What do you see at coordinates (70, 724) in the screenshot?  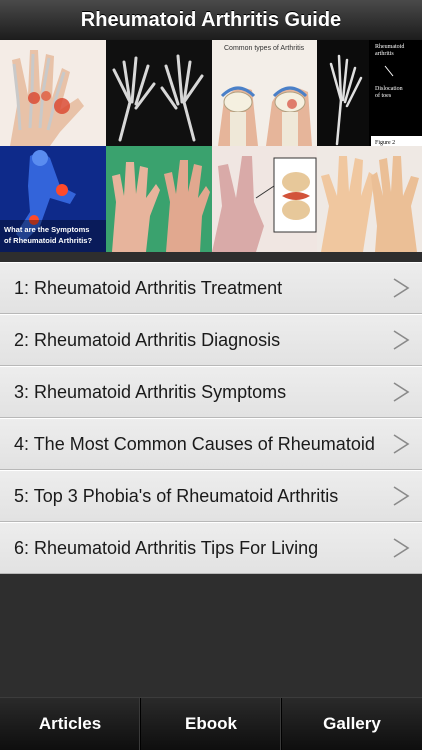 I see `tab-articles: Articles` at bounding box center [70, 724].